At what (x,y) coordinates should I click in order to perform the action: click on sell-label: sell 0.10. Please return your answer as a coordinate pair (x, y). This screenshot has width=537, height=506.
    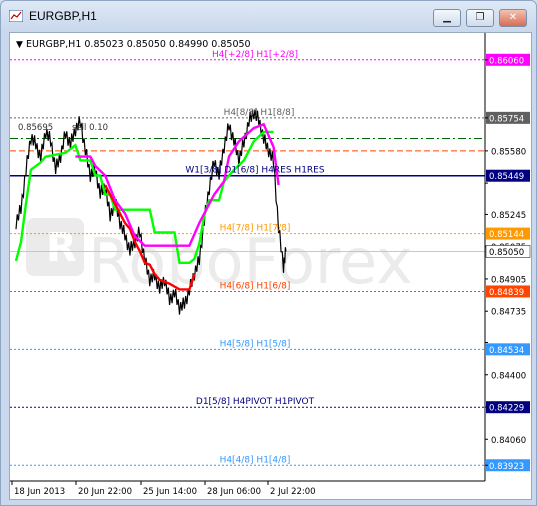
    Looking at the image, I should click on (90, 128).